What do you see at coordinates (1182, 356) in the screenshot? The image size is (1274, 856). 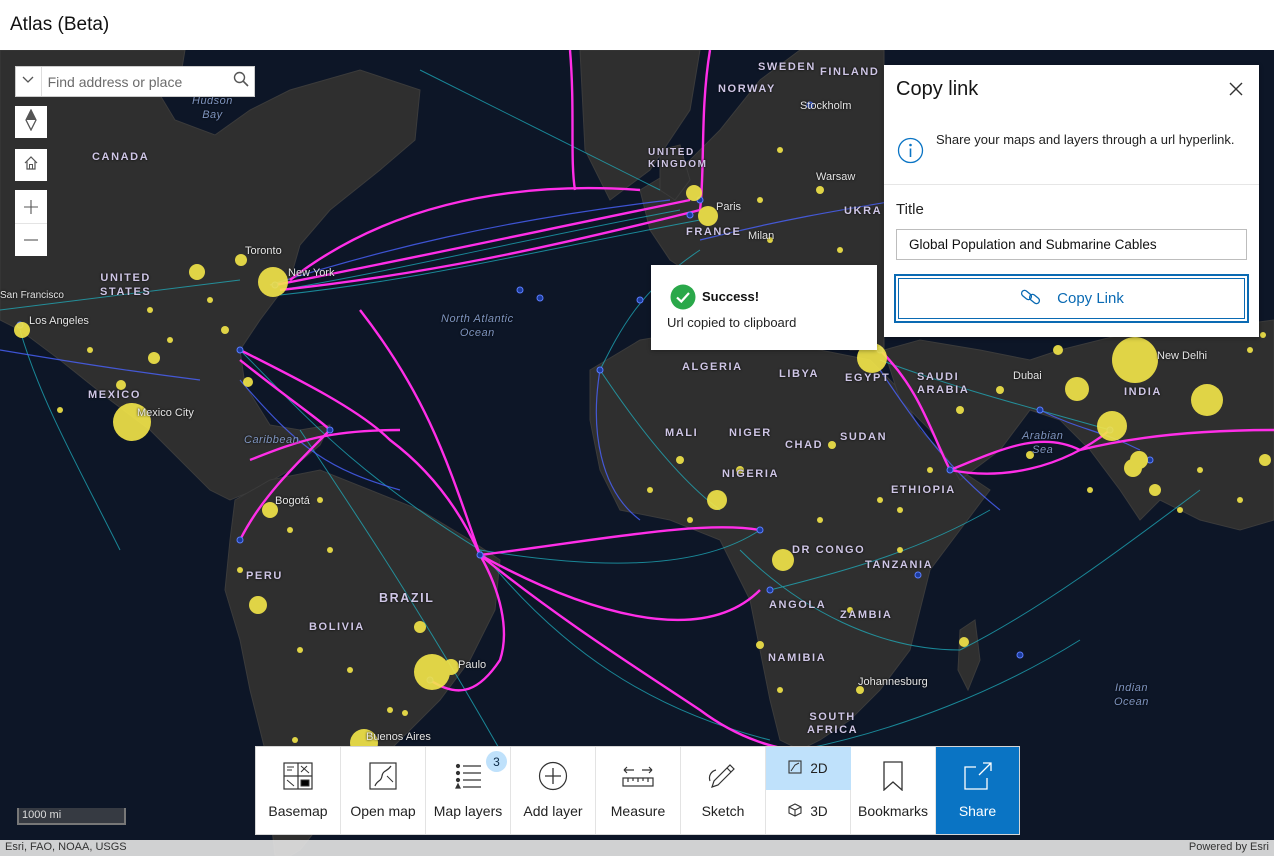 I see `label-new-delhi: New Delhi` at bounding box center [1182, 356].